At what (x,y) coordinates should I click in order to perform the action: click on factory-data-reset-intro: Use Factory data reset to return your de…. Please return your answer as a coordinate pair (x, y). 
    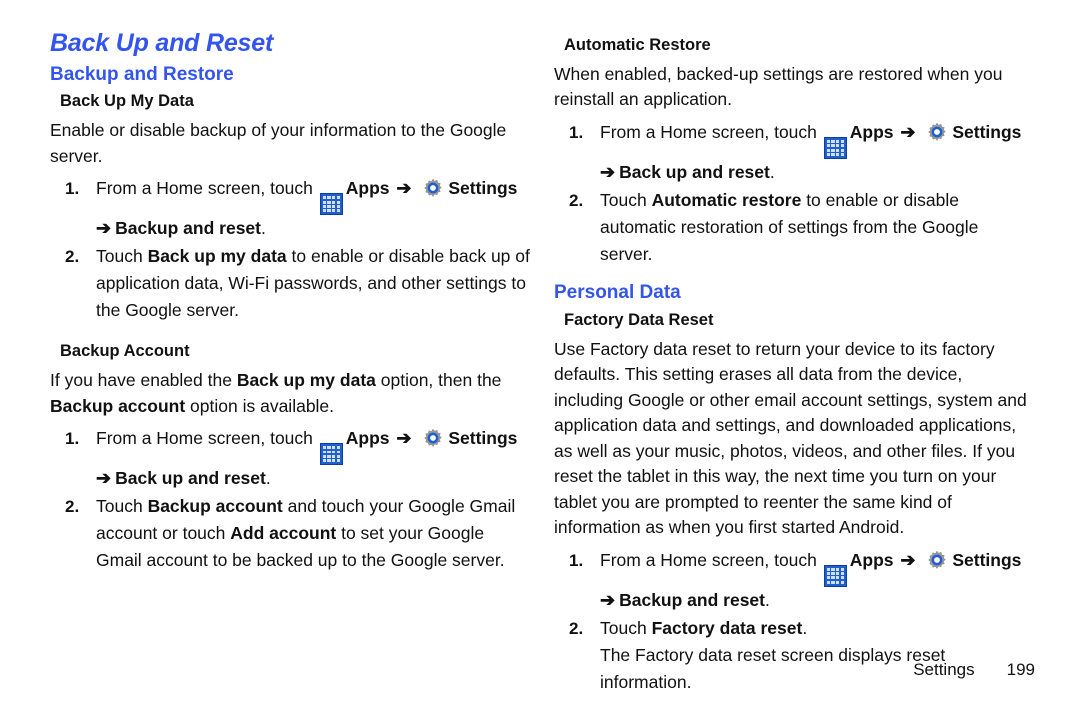
    Looking at the image, I should click on (790, 438).